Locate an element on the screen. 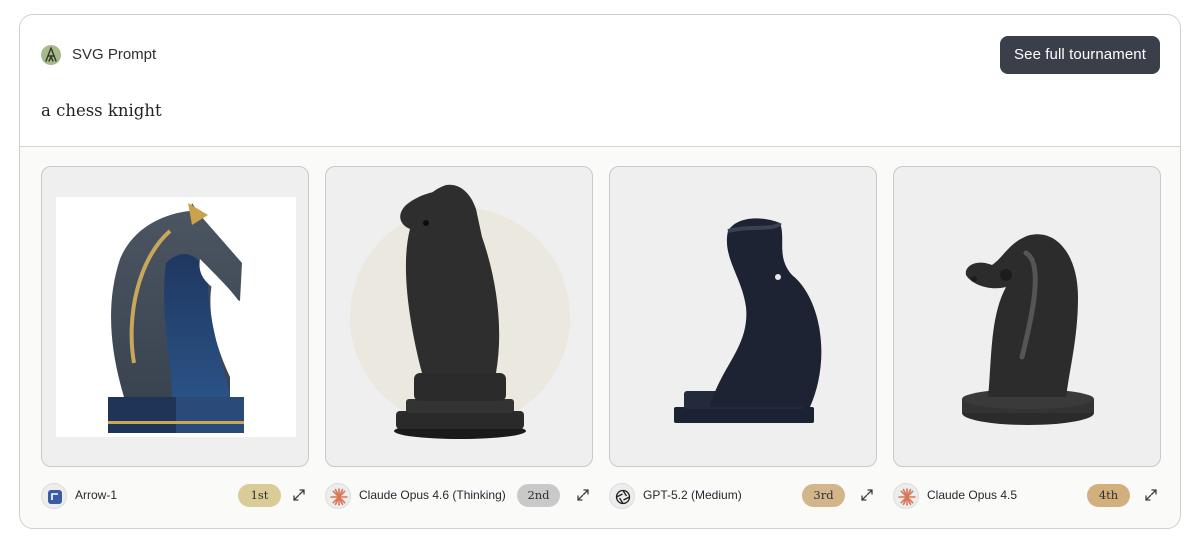 The image size is (1200, 541). brand-label: SVG Prompt is located at coordinates (114, 54).